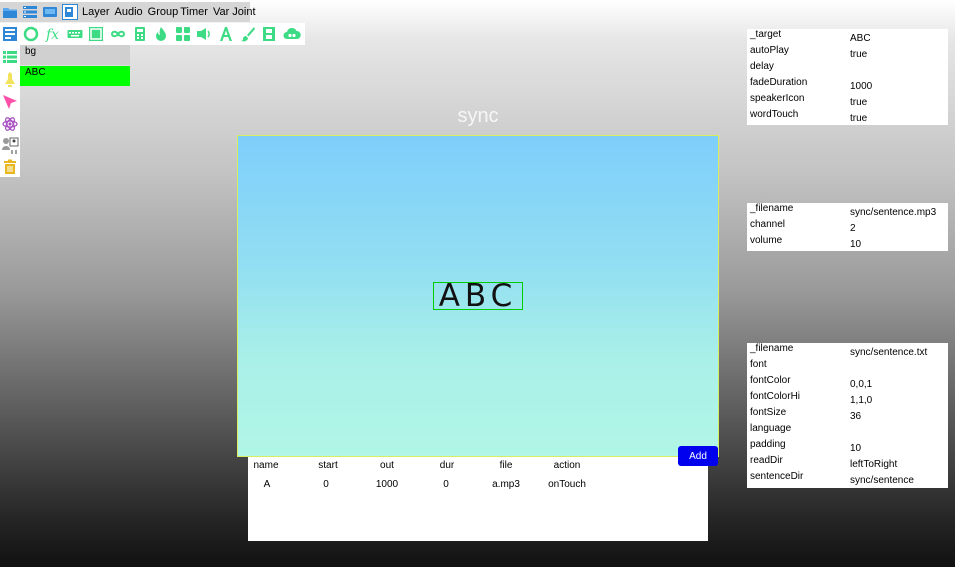  What do you see at coordinates (326, 484) in the screenshot?
I see `cell-start: 0` at bounding box center [326, 484].